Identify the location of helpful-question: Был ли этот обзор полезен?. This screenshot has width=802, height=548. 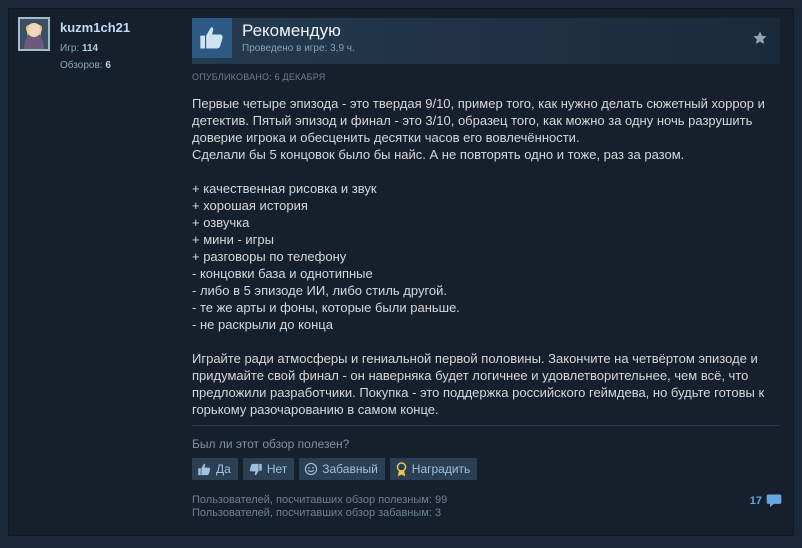
(271, 444).